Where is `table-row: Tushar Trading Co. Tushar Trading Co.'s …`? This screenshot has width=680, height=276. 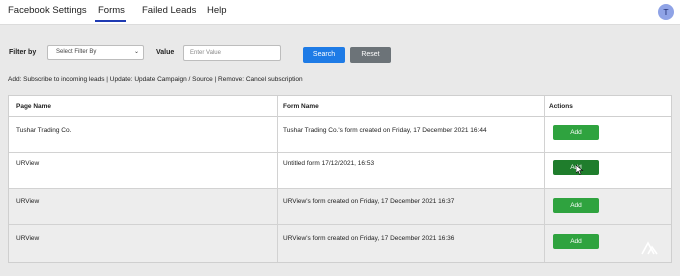 table-row: Tushar Trading Co. Tushar Trading Co.'s … is located at coordinates (340, 135).